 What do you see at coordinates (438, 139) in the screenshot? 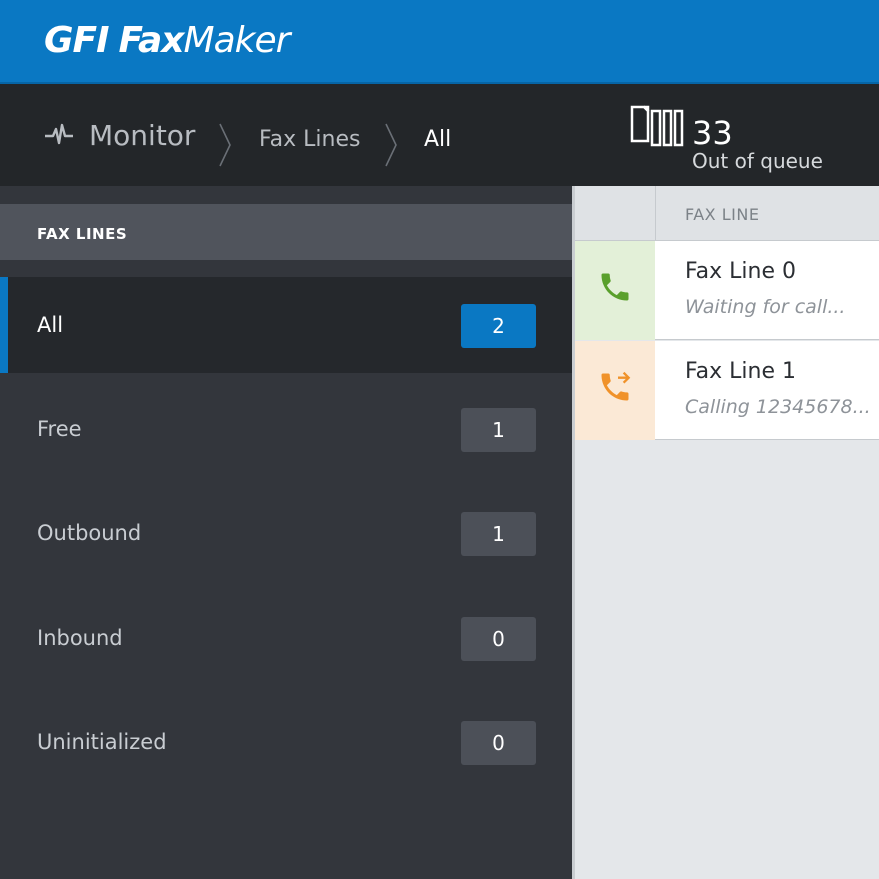
I see `breadcrumb-all: All` at bounding box center [438, 139].